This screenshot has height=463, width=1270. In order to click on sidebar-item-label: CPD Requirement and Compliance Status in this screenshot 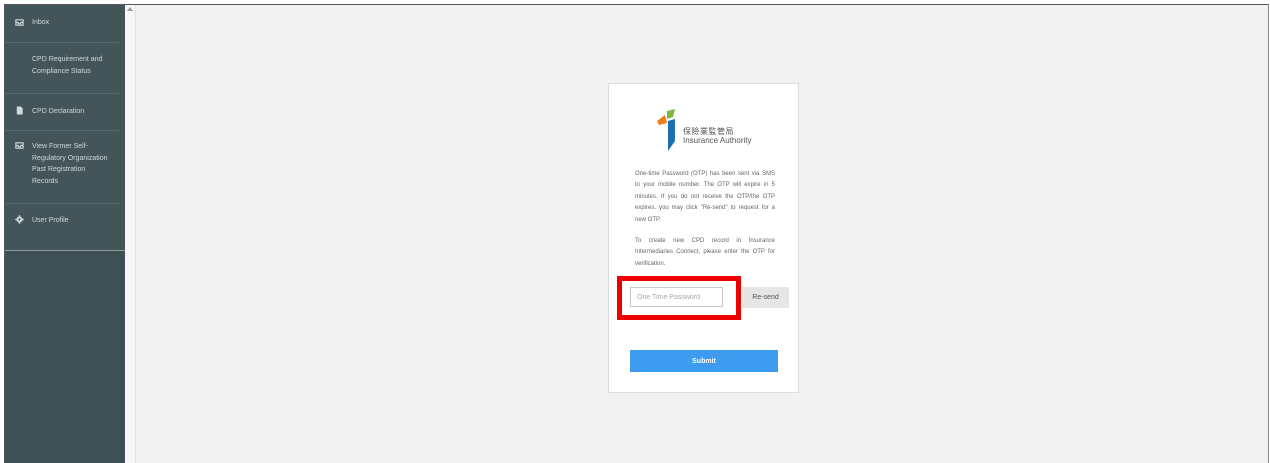, I will do `click(67, 65)`.